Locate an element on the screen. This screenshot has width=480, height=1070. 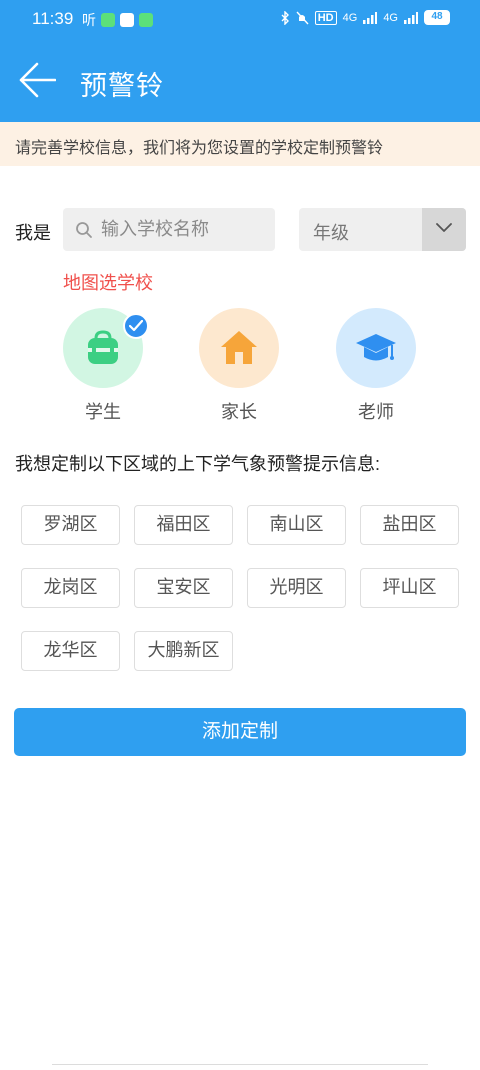
graduation-cap-icon is located at coordinates (376, 347).